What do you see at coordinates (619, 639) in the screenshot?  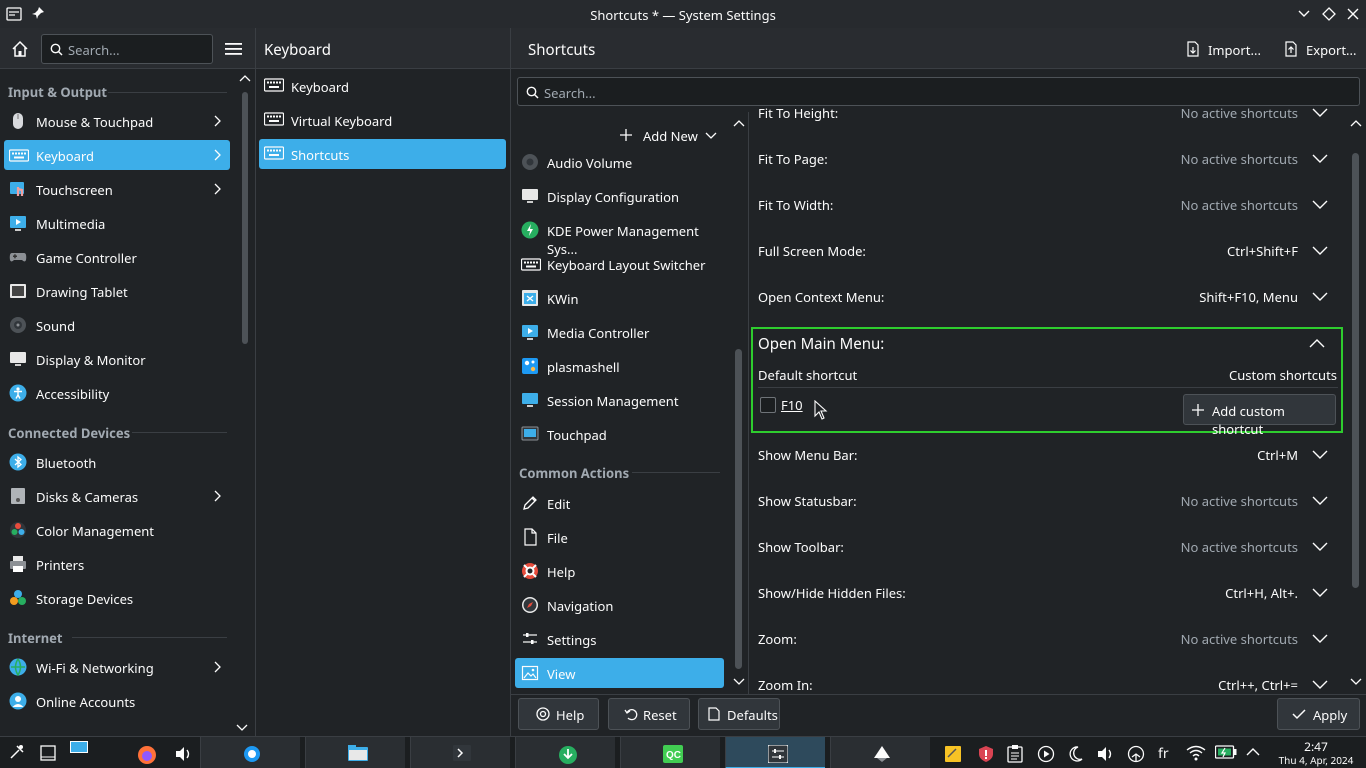 I see `common-action-settings: Settings` at bounding box center [619, 639].